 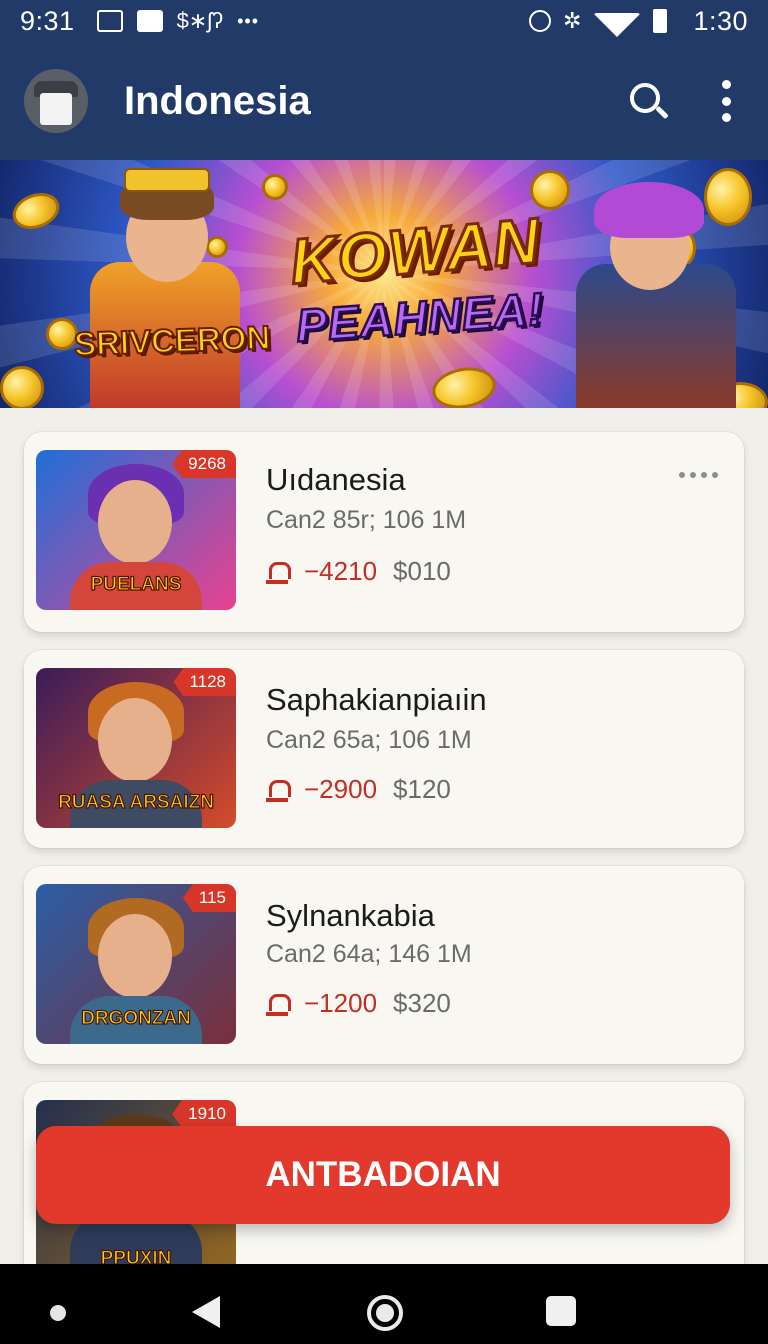 I want to click on home-icon, so click(x=385, y=1313).